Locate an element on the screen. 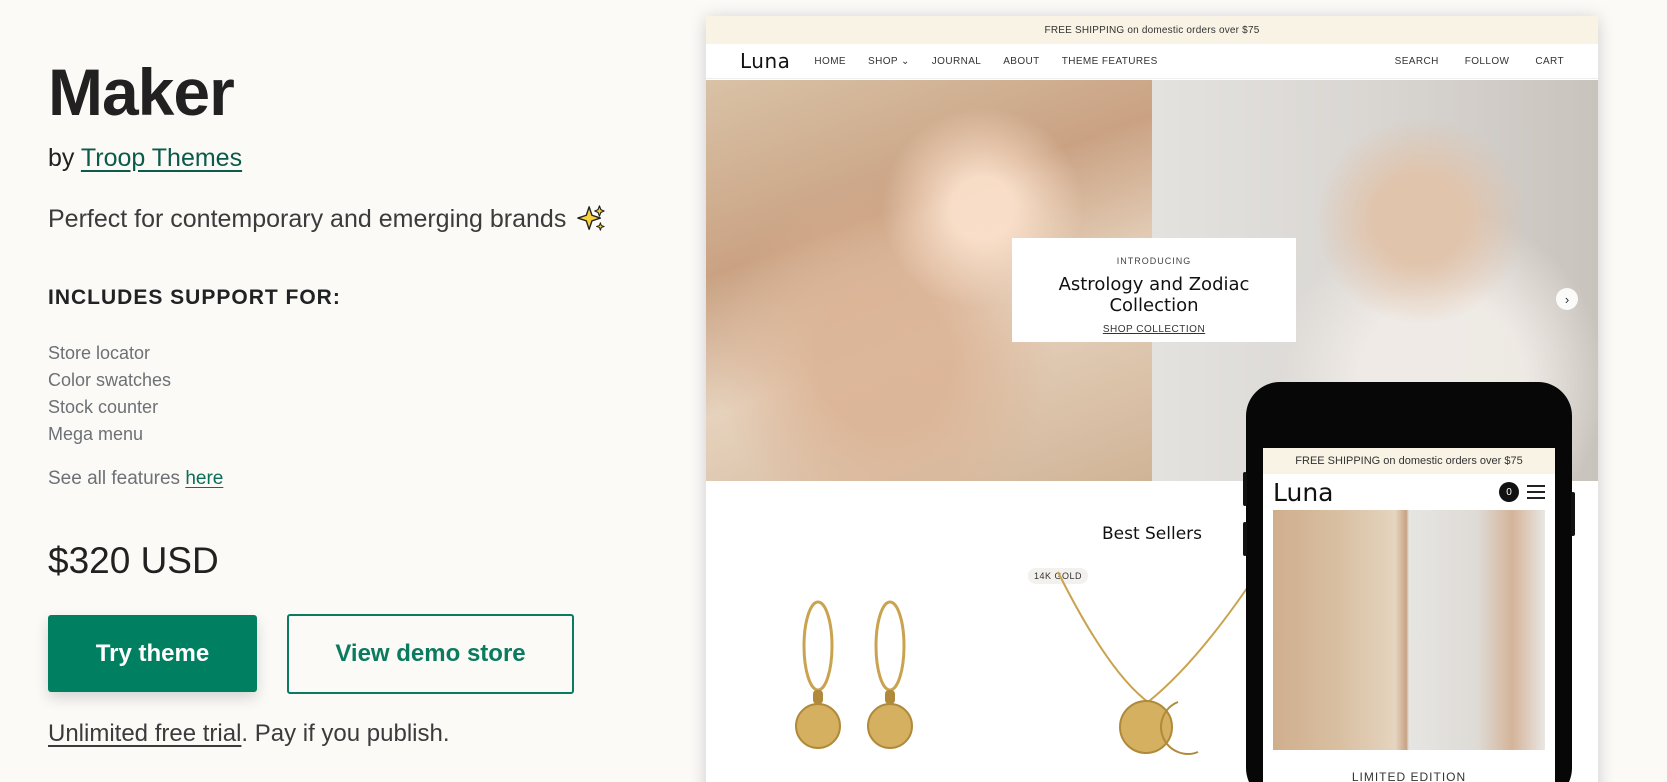 This screenshot has width=1667, height=782. nav-item-follow: FOLLOW is located at coordinates (1487, 61).